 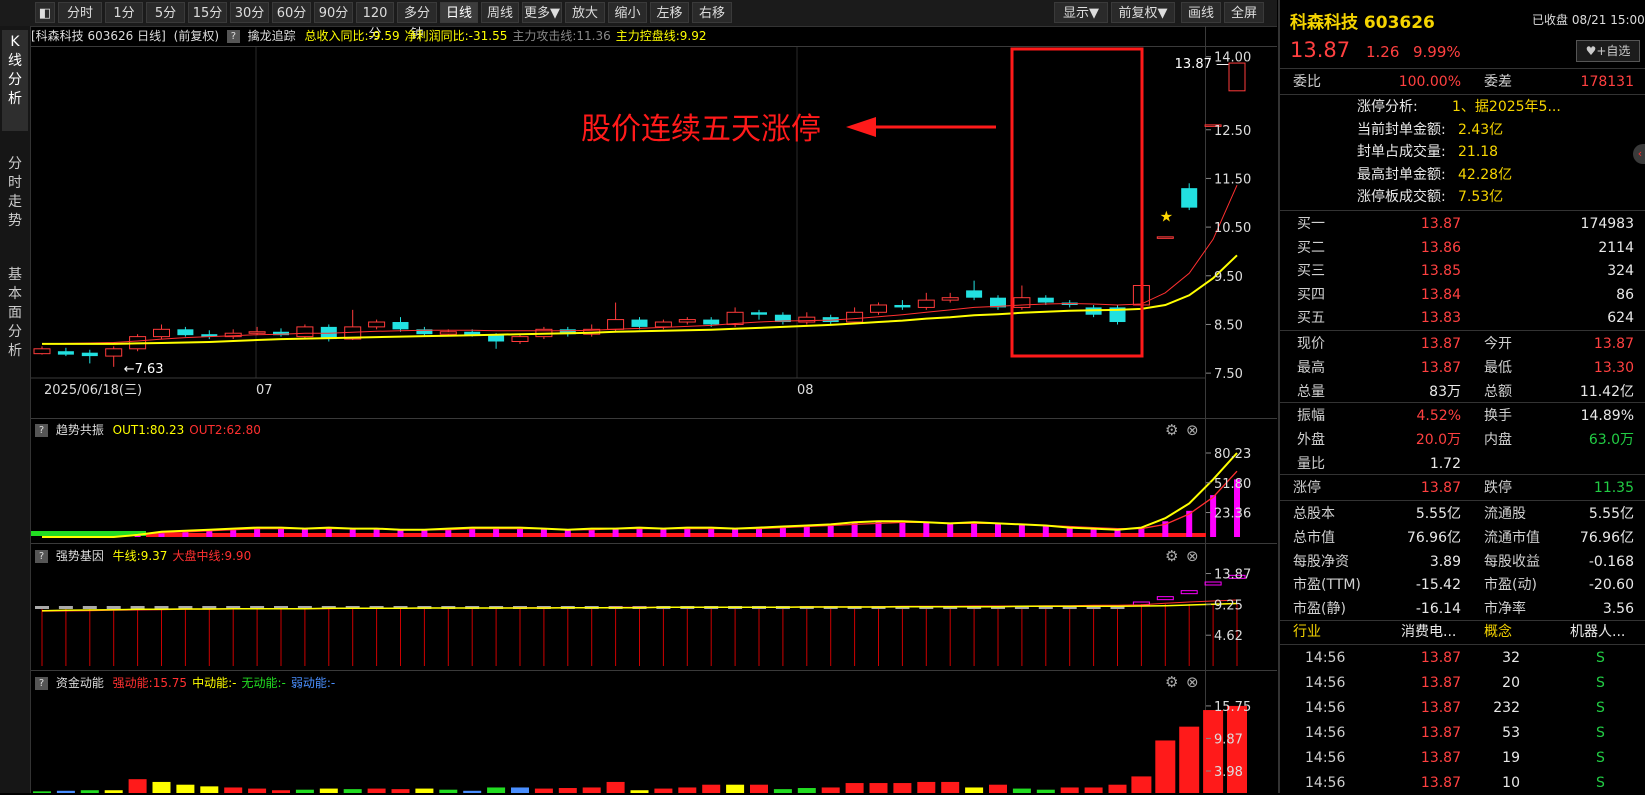 I want to click on tab-kline-analysis: K线分析, so click(x=15, y=80).